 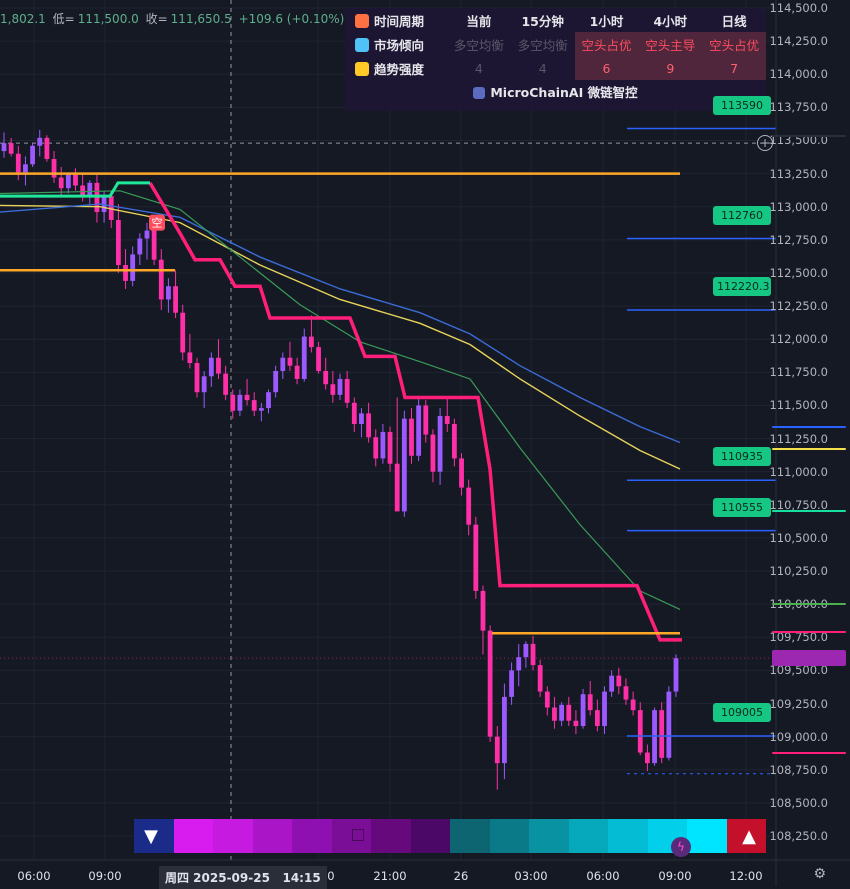 What do you see at coordinates (742, 215) in the screenshot?
I see `target-label-1: 112760` at bounding box center [742, 215].